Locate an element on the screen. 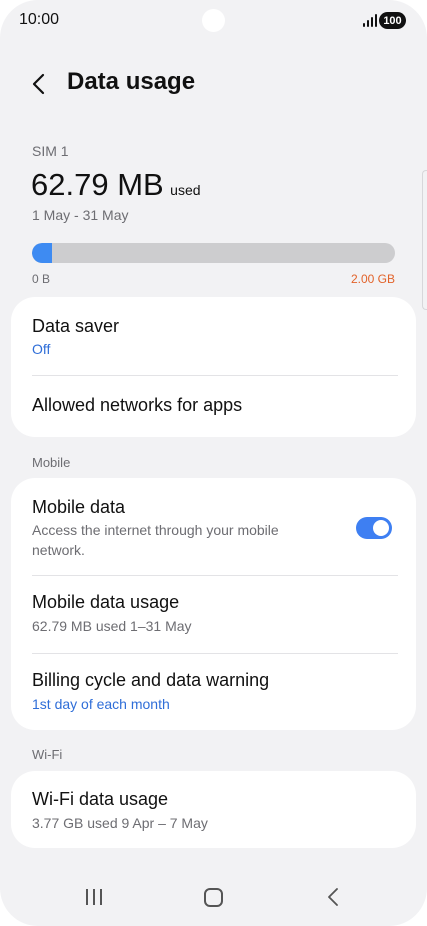 The image size is (427, 926). usage-amount: 62.79 MB is located at coordinates (97, 184).